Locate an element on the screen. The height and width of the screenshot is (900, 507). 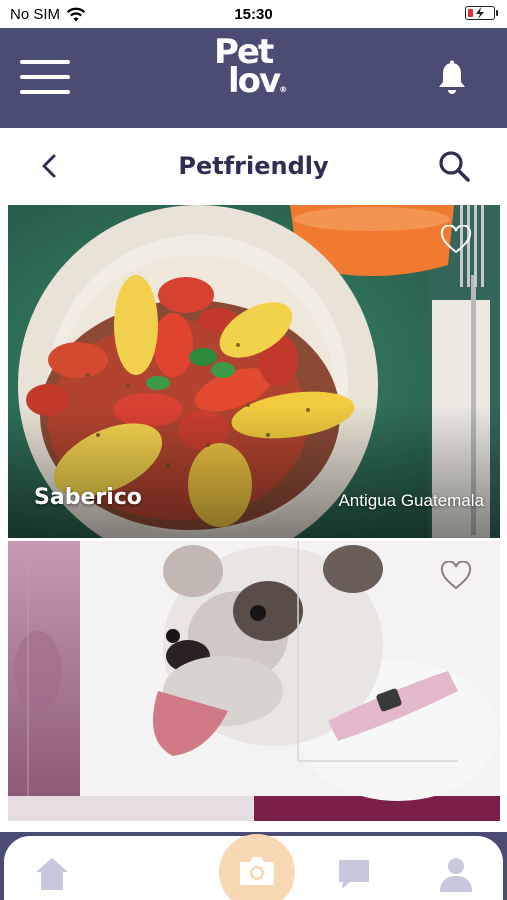
clock: 15:30 is located at coordinates (253, 14).